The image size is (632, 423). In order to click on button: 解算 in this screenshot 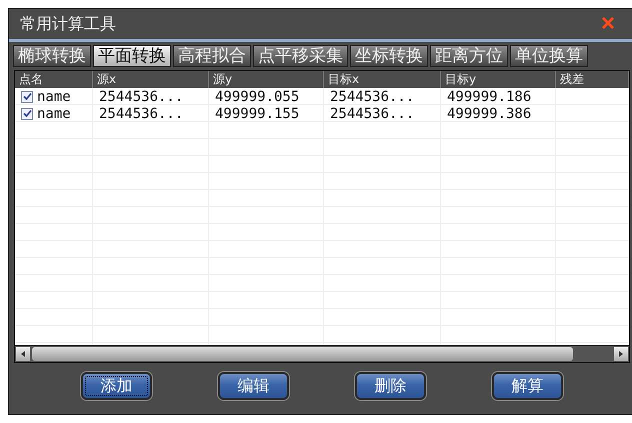, I will do `click(527, 386)`.